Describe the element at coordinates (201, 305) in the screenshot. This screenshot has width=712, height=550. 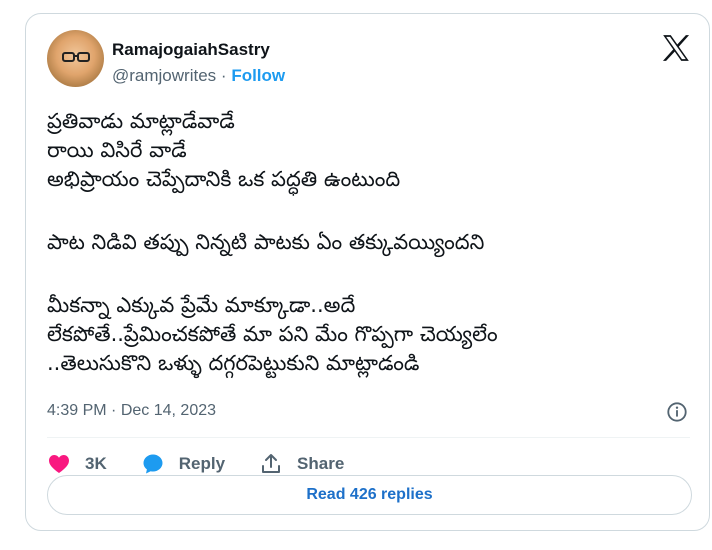
I see `tweet-line: మీకన్నా ఎక్కువ ప్రేమే మాక్కూడా..అదే` at that location.